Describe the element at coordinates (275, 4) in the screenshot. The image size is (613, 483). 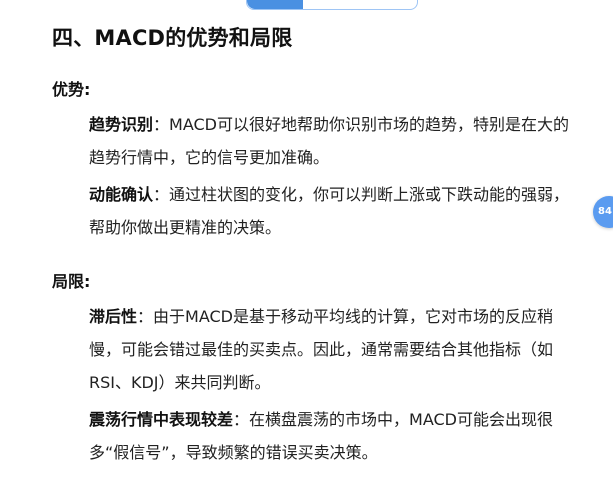
I see `top-scroll-tab-active` at that location.